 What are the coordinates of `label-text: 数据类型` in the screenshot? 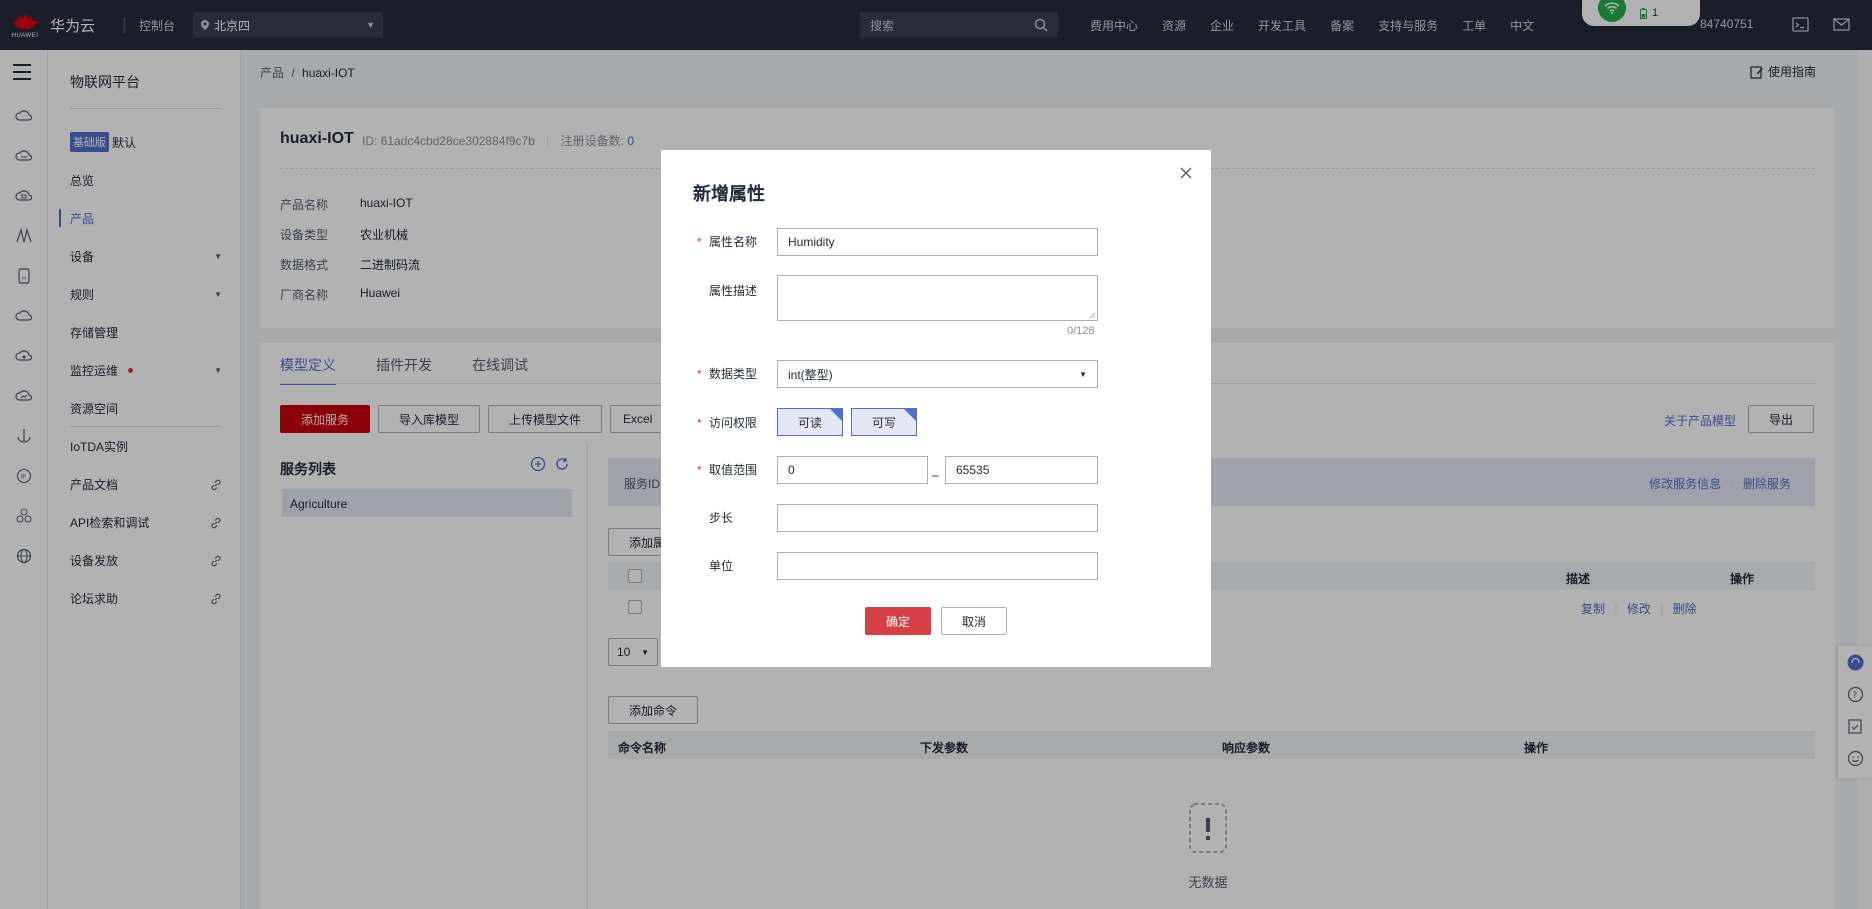 It's located at (733, 374).